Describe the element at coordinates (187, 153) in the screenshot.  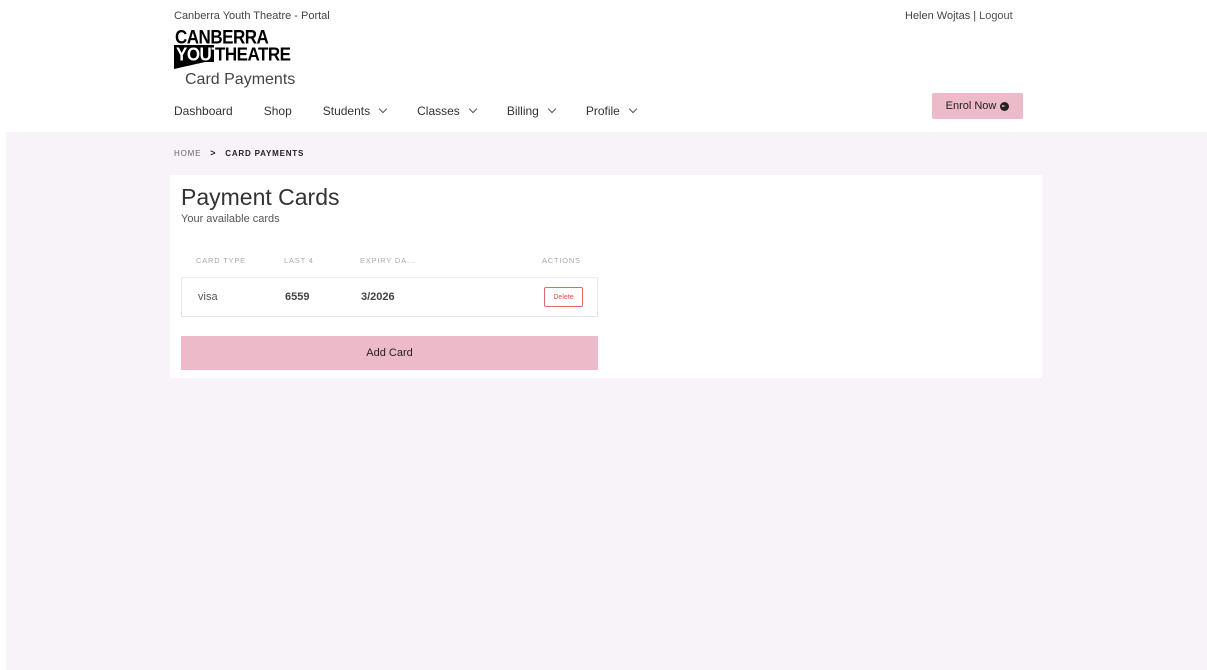
I see `breadcrumb-home: HOME` at that location.